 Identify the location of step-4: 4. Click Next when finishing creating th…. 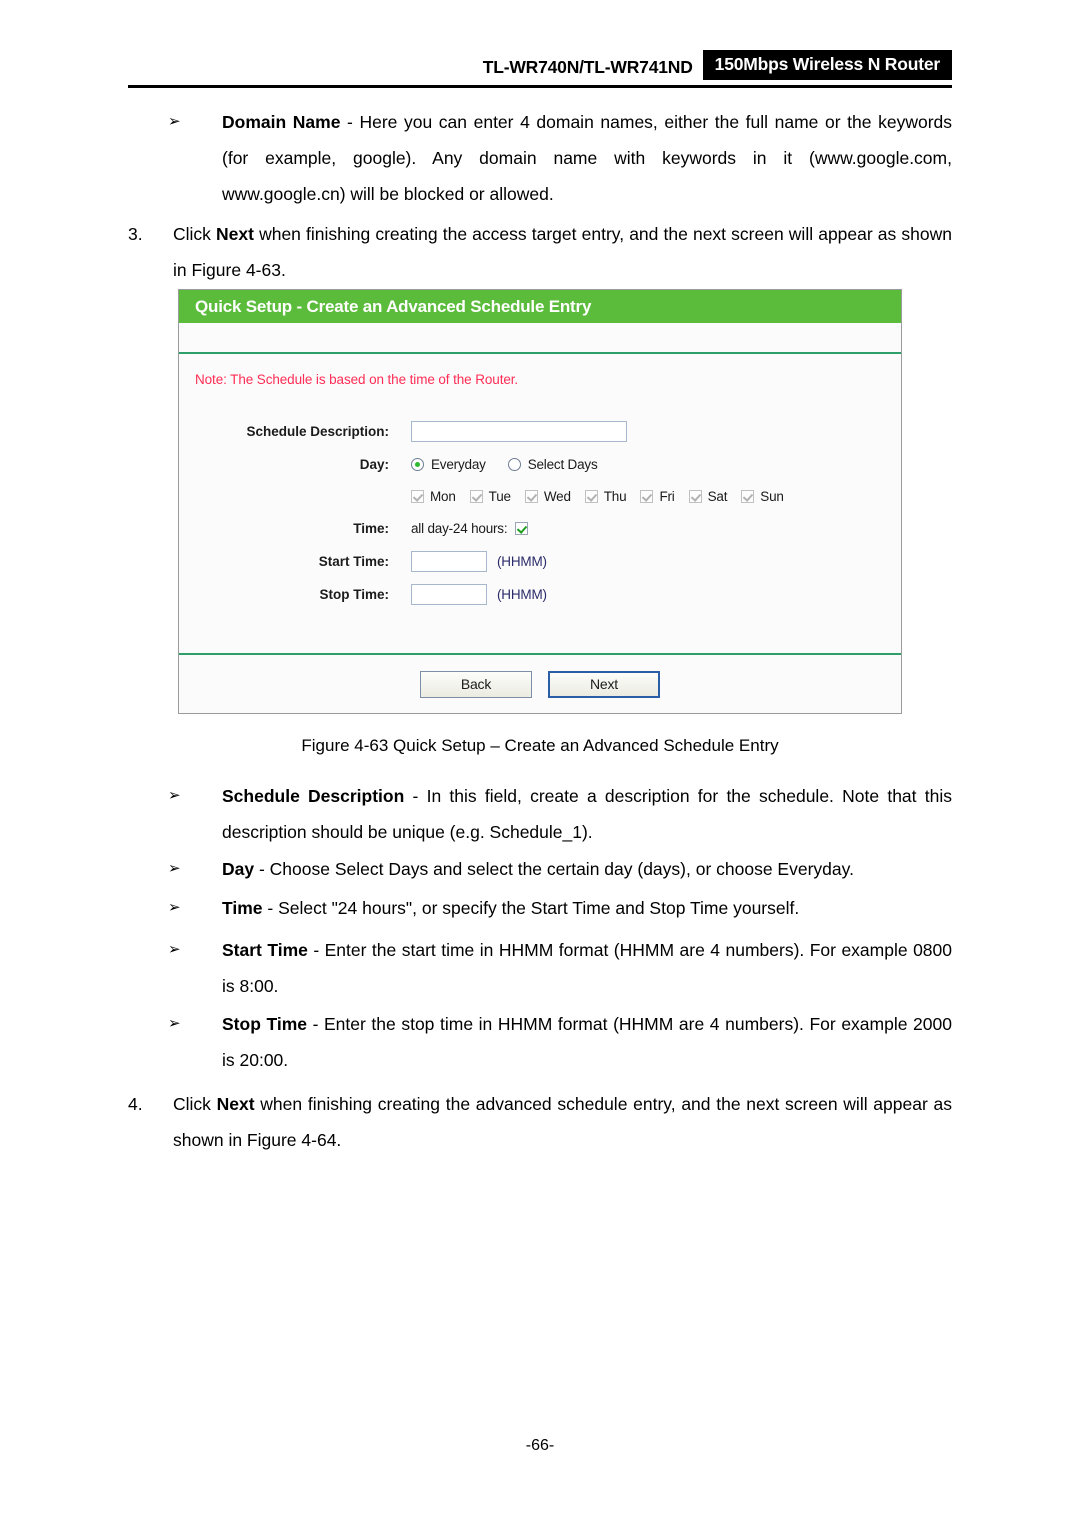
(540, 1122).